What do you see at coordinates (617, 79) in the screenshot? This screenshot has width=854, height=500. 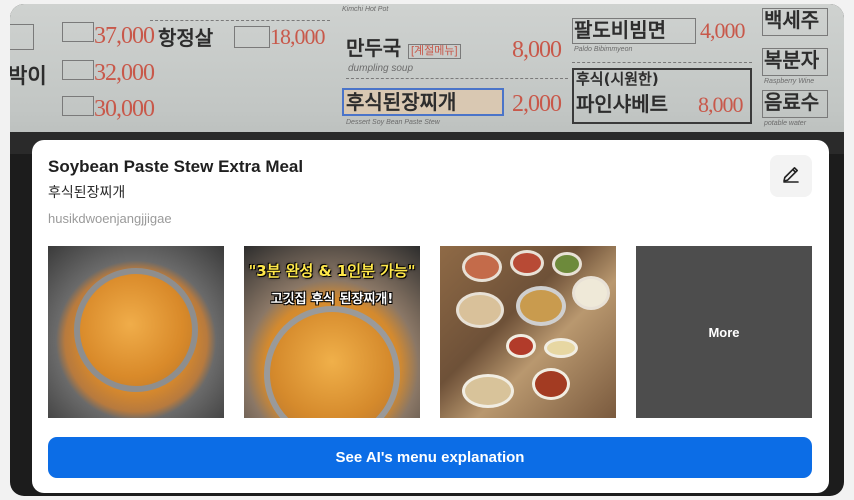 I see `menu-item-dessert-cool: 후식(시원한)` at bounding box center [617, 79].